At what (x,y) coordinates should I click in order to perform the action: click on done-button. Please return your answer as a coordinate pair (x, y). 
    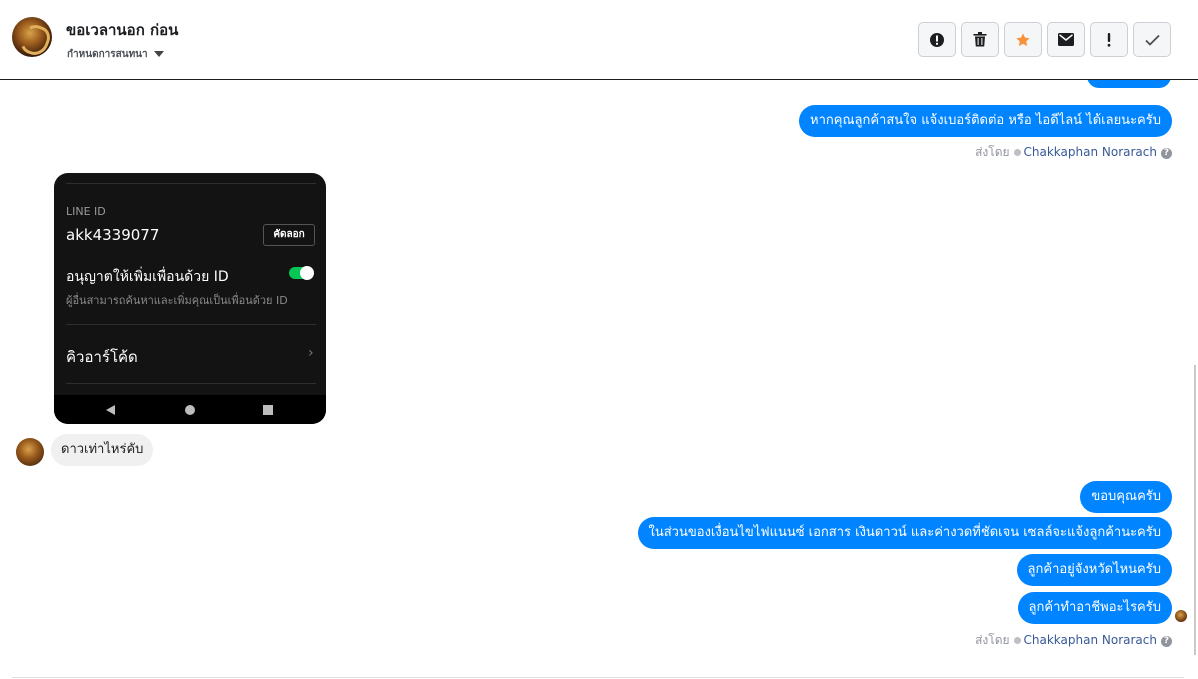
    Looking at the image, I should click on (1152, 39).